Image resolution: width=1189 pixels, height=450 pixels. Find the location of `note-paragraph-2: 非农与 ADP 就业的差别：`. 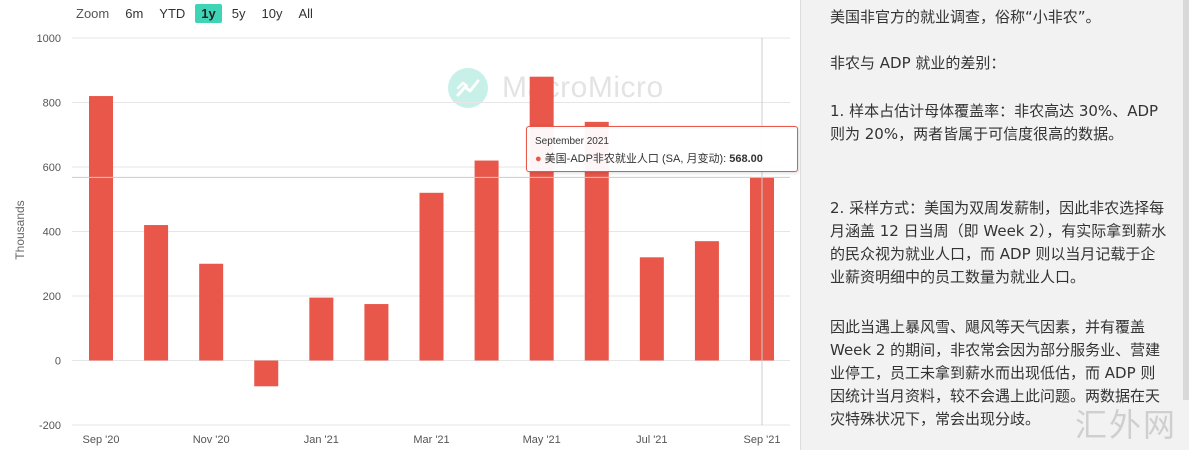

note-paragraph-2: 非农与 ADP 就业的差别： is located at coordinates (918, 63).